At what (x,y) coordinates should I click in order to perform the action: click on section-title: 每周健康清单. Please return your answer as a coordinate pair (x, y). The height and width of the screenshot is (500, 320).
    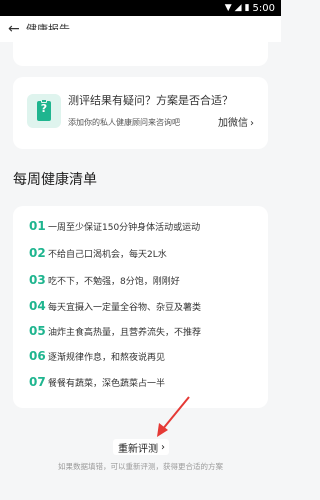
    Looking at the image, I should click on (55, 180).